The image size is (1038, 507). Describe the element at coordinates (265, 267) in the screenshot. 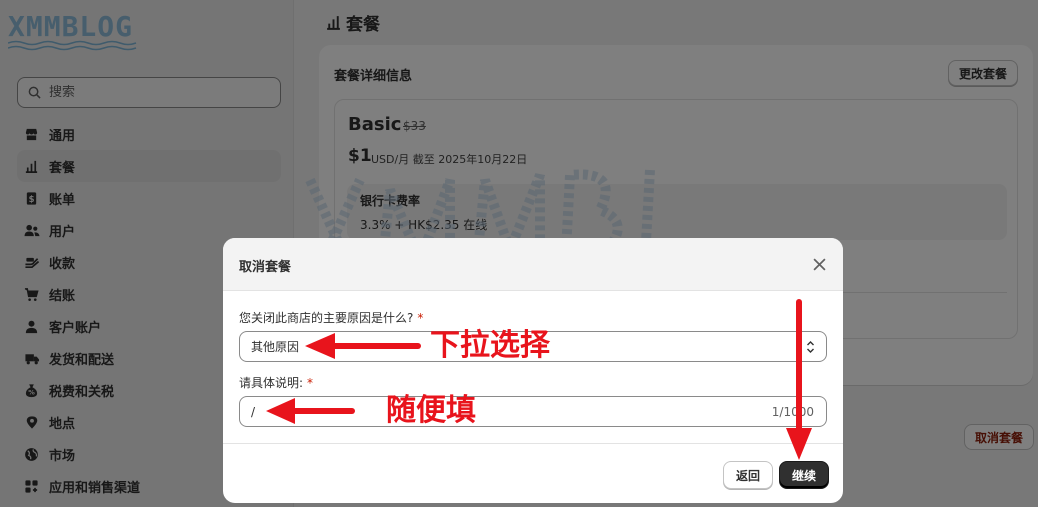

I see `dialog-title: 取消套餐` at that location.